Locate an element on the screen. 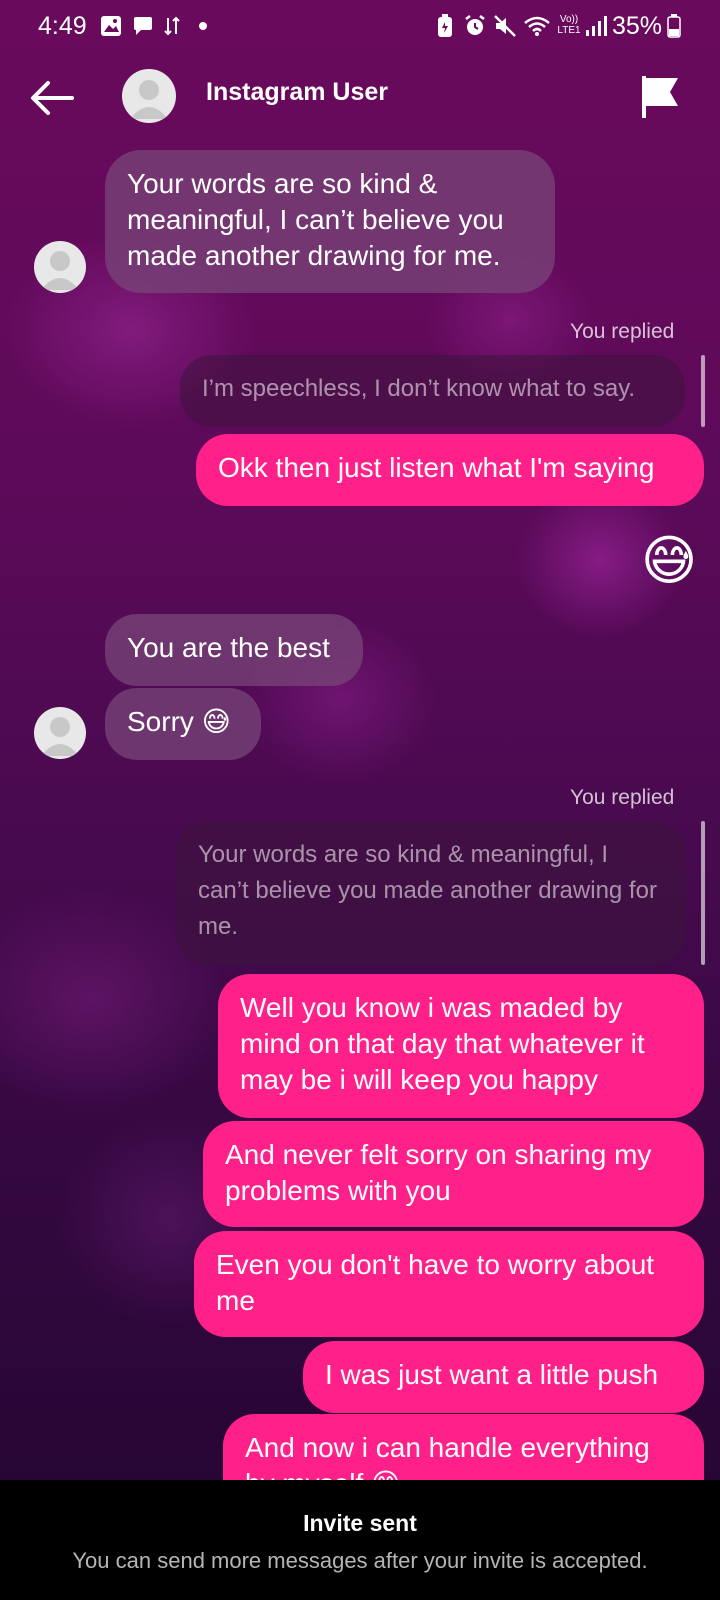  incoming-message: Sorry 😅 is located at coordinates (183, 724).